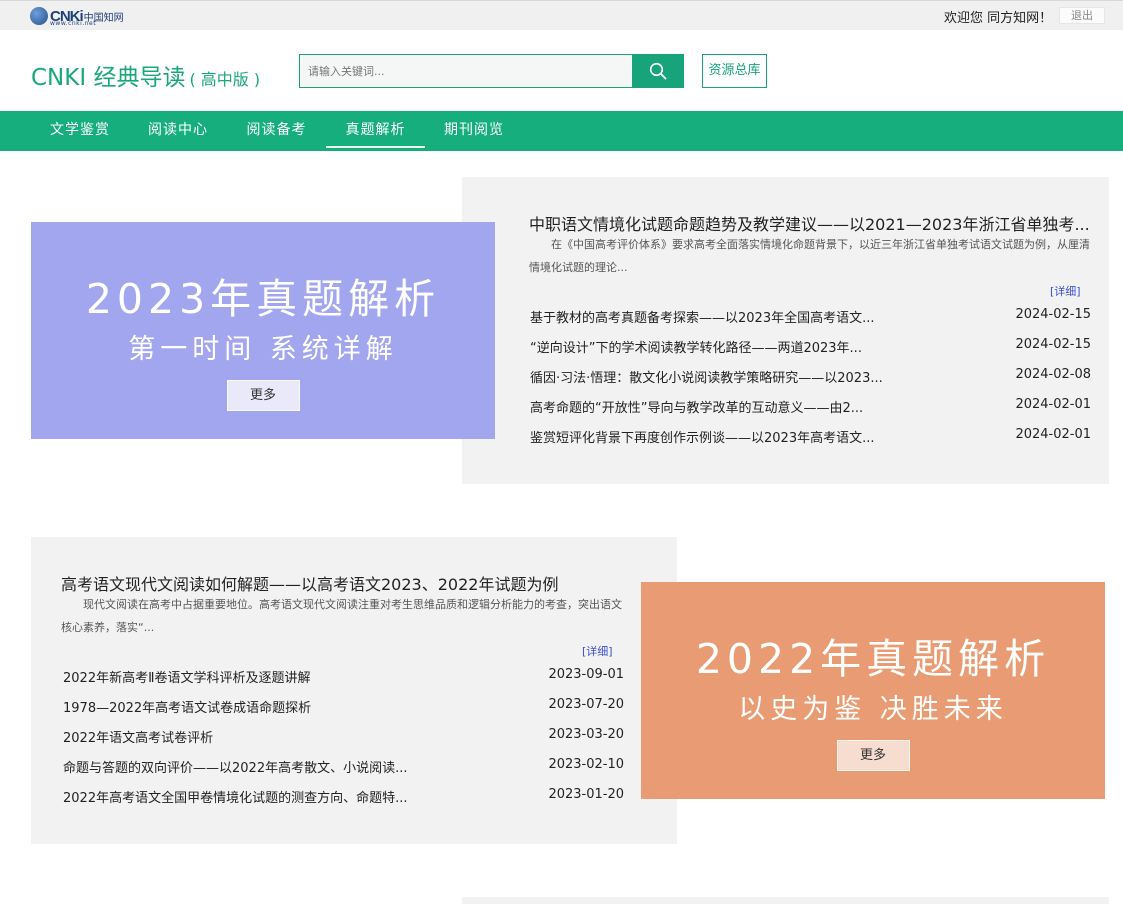 The height and width of the screenshot is (904, 1123). What do you see at coordinates (785, 900) in the screenshot?
I see `next-section-panel` at bounding box center [785, 900].